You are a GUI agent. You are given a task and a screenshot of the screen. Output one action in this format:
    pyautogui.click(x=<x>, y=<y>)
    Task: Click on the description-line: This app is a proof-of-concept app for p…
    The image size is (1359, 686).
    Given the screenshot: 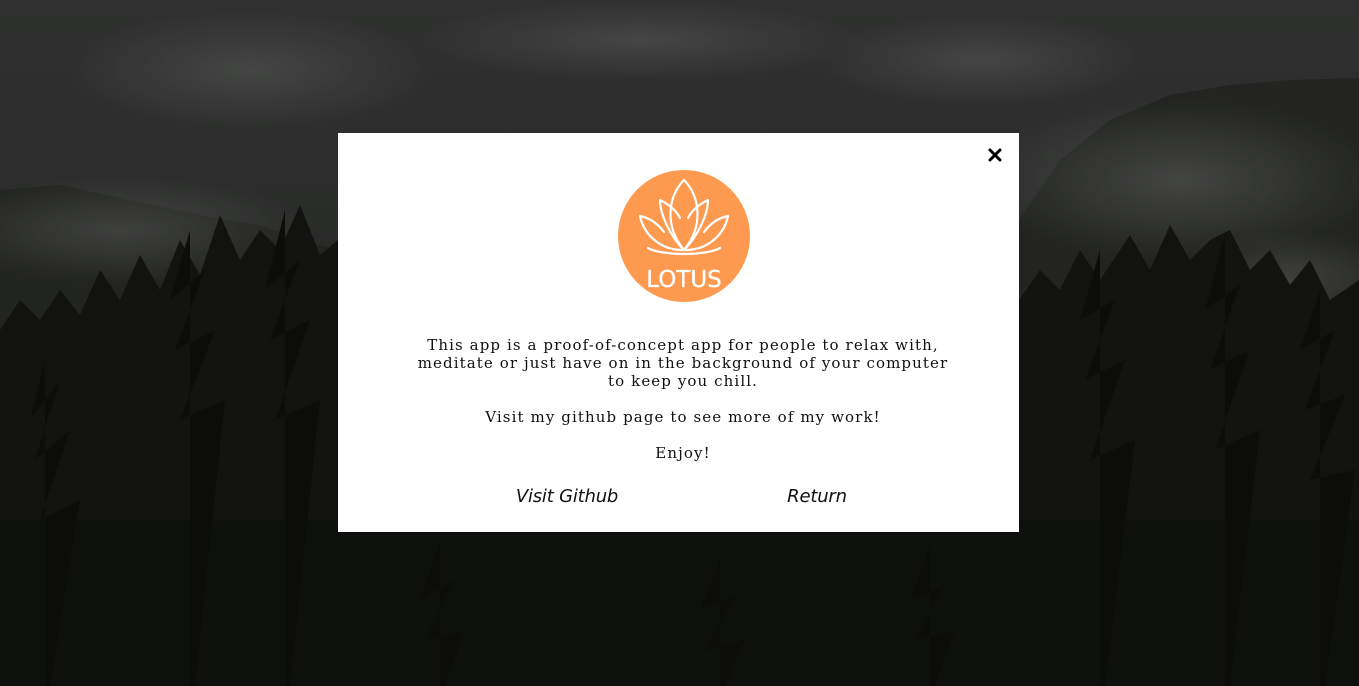 What is the action you would take?
    pyautogui.click(x=683, y=345)
    